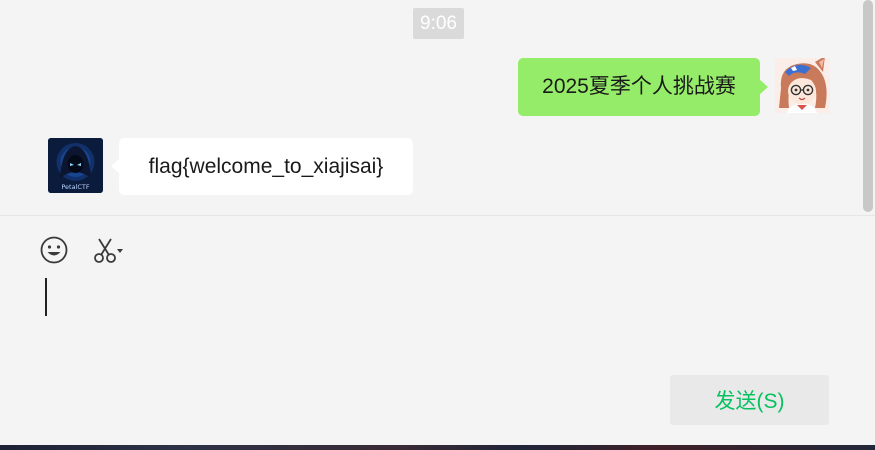 This screenshot has height=450, width=875. I want to click on emoji-icon, so click(54, 250).